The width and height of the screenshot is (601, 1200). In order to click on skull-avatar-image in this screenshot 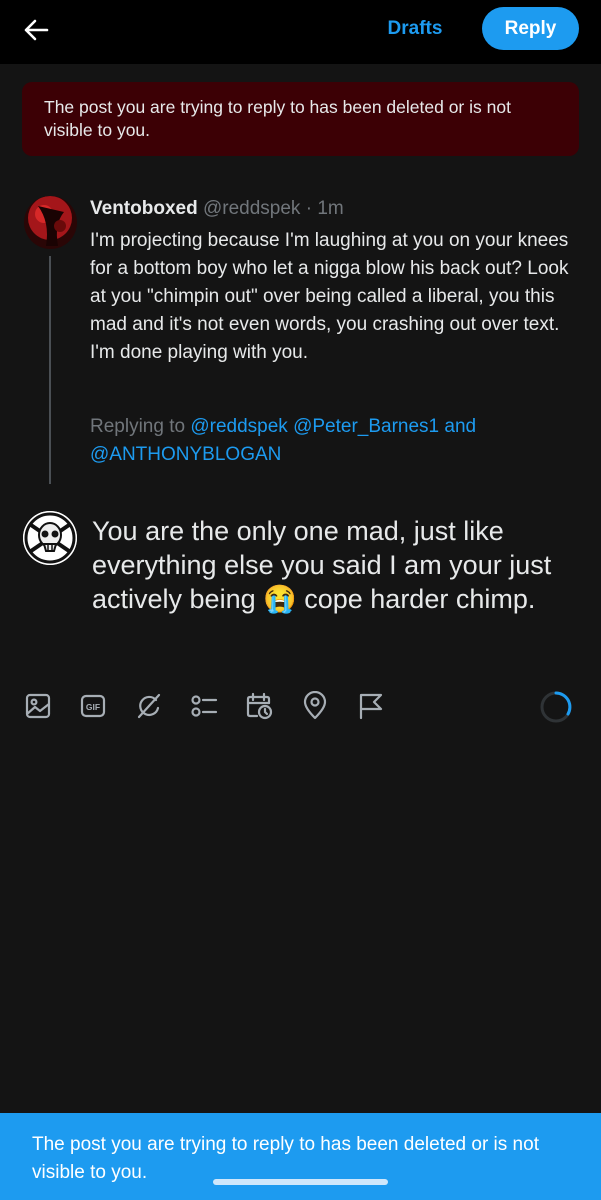, I will do `click(50, 538)`.